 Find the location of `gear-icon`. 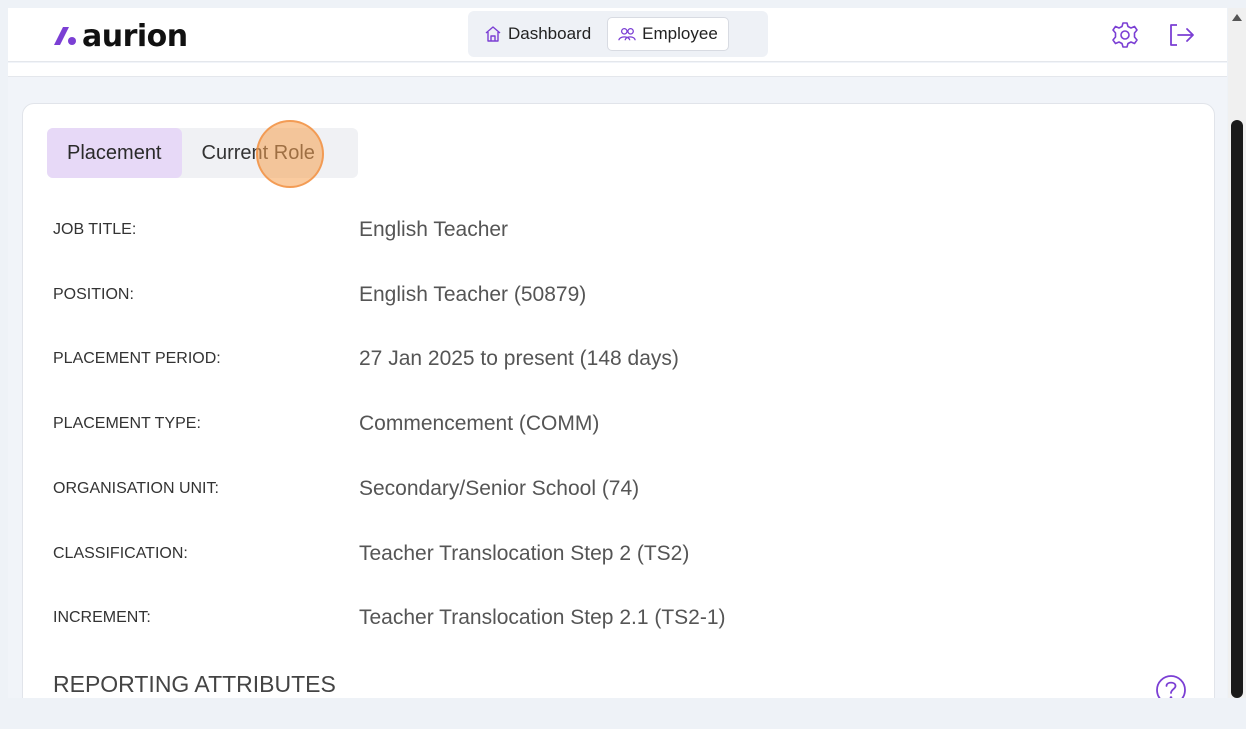

gear-icon is located at coordinates (1125, 35).